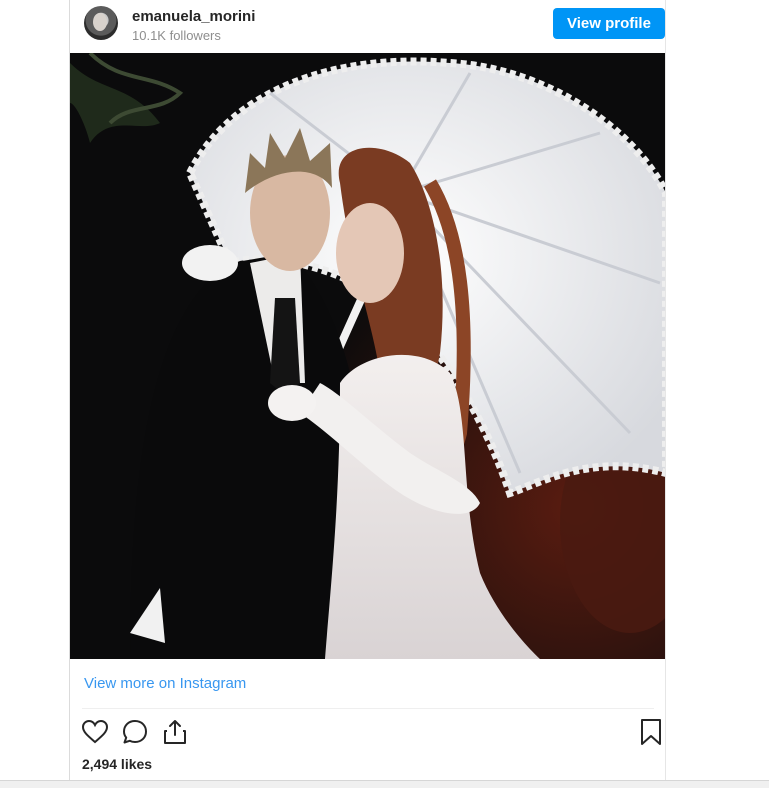 Image resolution: width=769 pixels, height=788 pixels. Describe the element at coordinates (665, 393) in the screenshot. I see `page-right-border` at that location.